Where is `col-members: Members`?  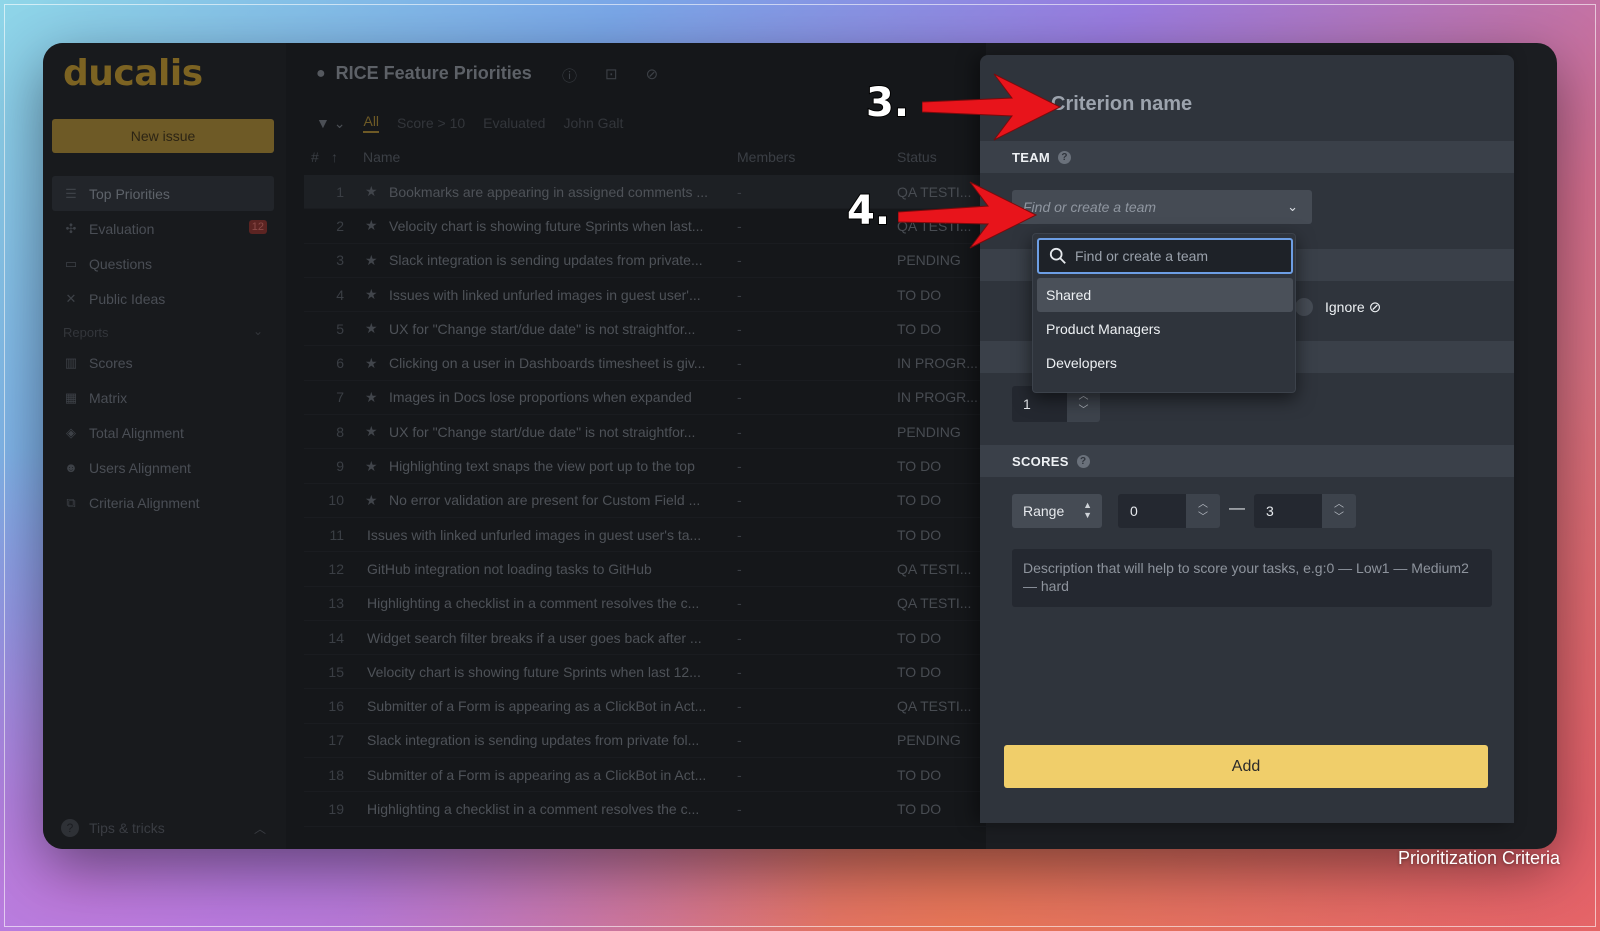
col-members: Members is located at coordinates (766, 157).